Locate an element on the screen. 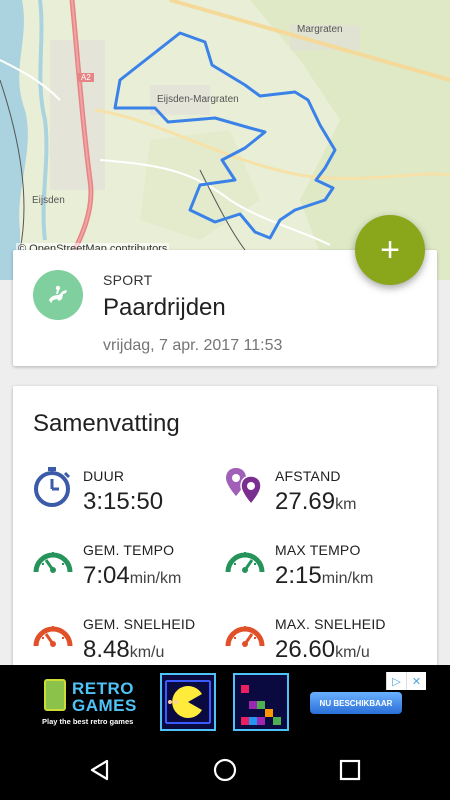  stat-duration: DUUR 3:15:50 is located at coordinates (128, 498).